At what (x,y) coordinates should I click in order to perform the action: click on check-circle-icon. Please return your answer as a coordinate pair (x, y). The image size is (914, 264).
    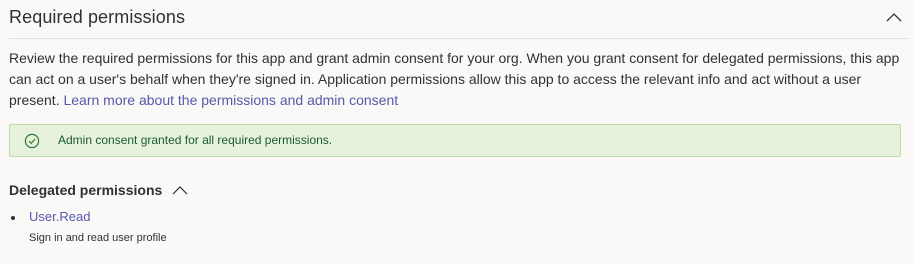
    Looking at the image, I should click on (32, 141).